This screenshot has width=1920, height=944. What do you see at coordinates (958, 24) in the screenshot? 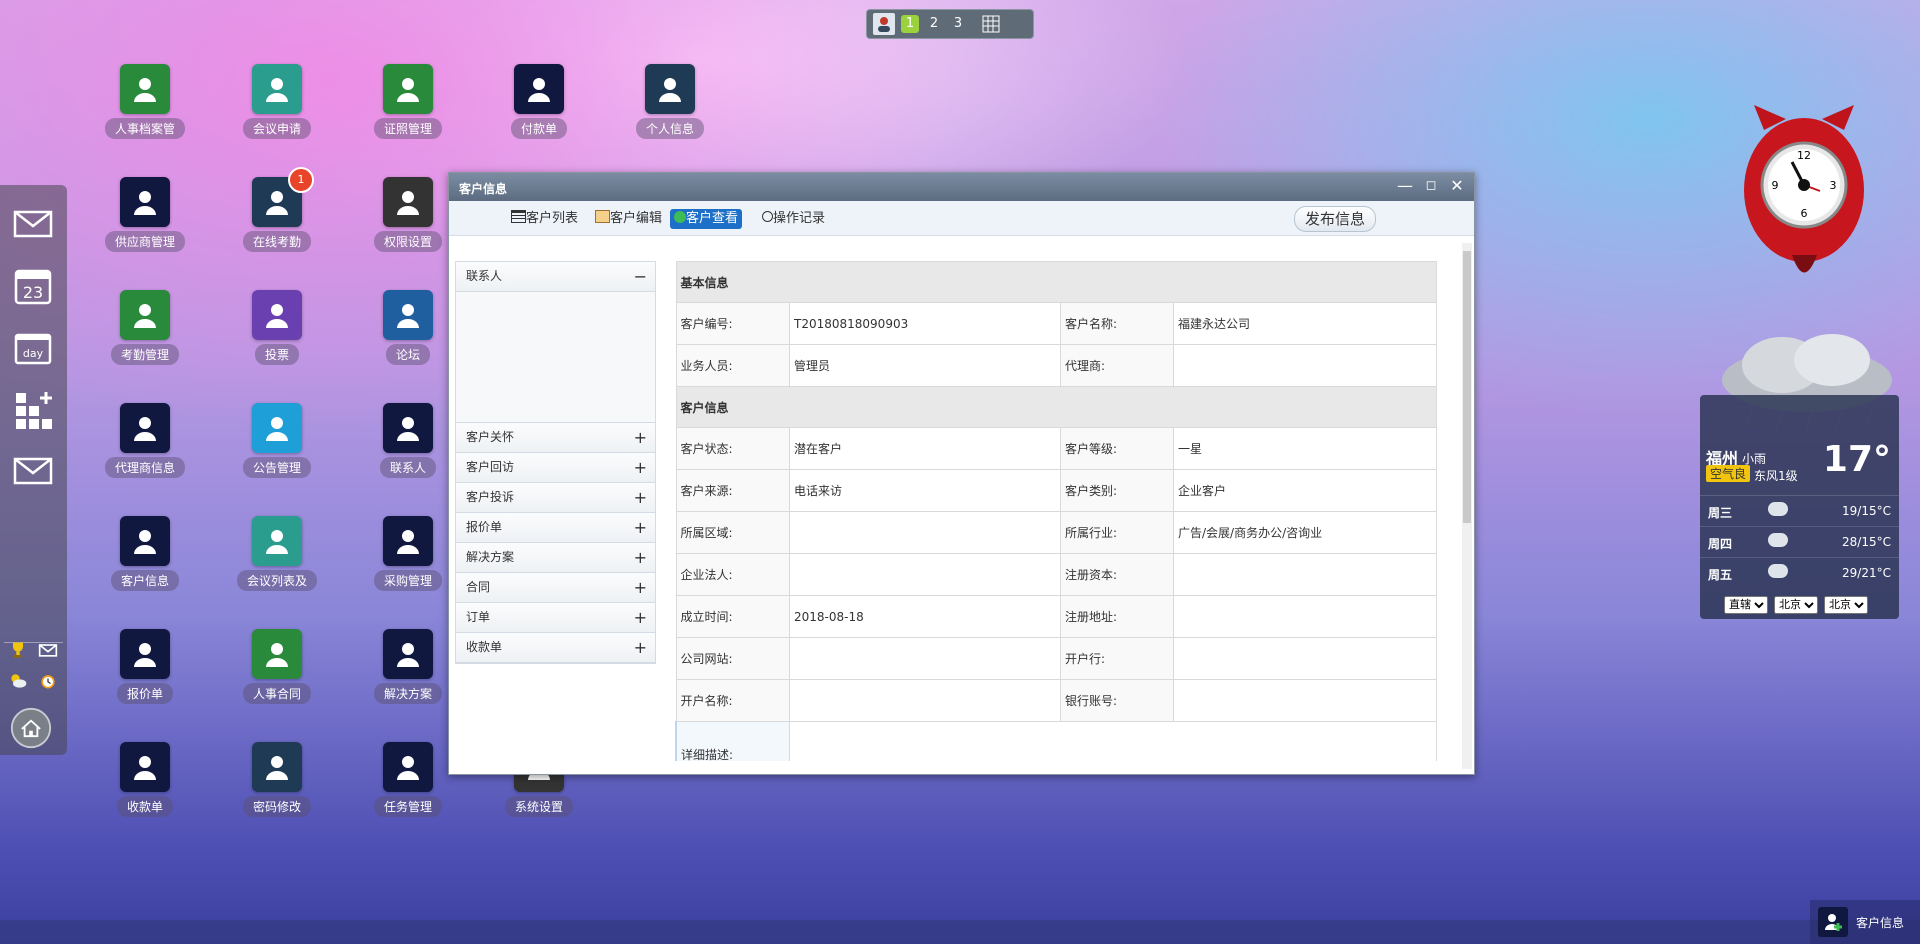
I see `page-3-button: 3` at bounding box center [958, 24].